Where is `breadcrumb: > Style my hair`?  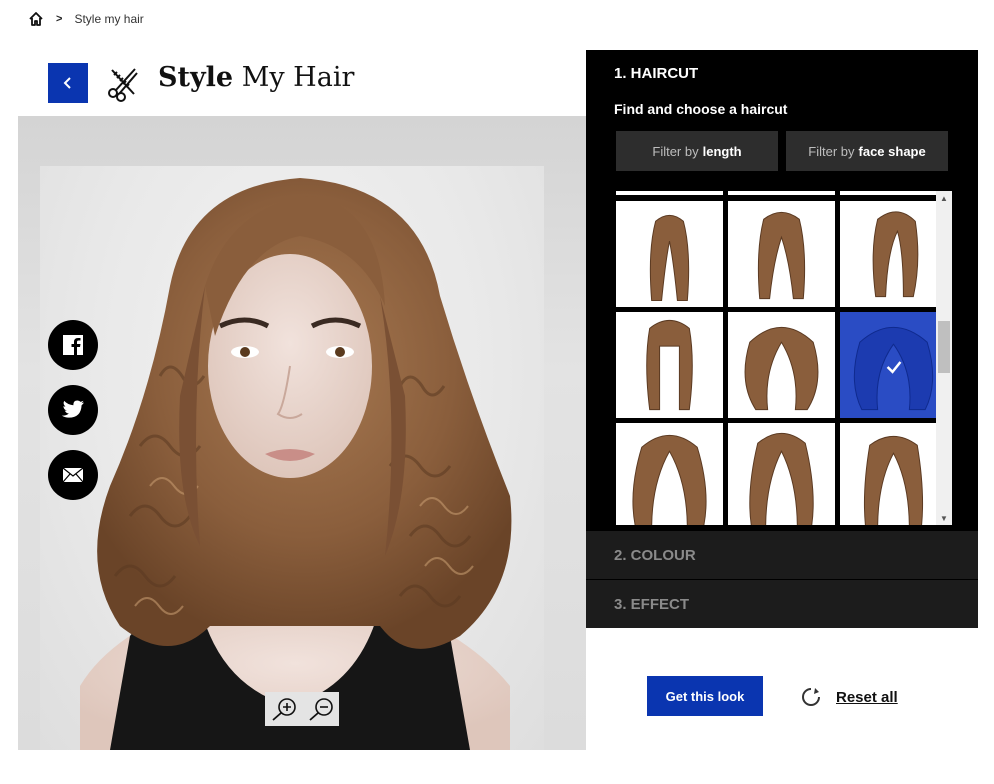 breadcrumb: > Style my hair is located at coordinates (86, 19).